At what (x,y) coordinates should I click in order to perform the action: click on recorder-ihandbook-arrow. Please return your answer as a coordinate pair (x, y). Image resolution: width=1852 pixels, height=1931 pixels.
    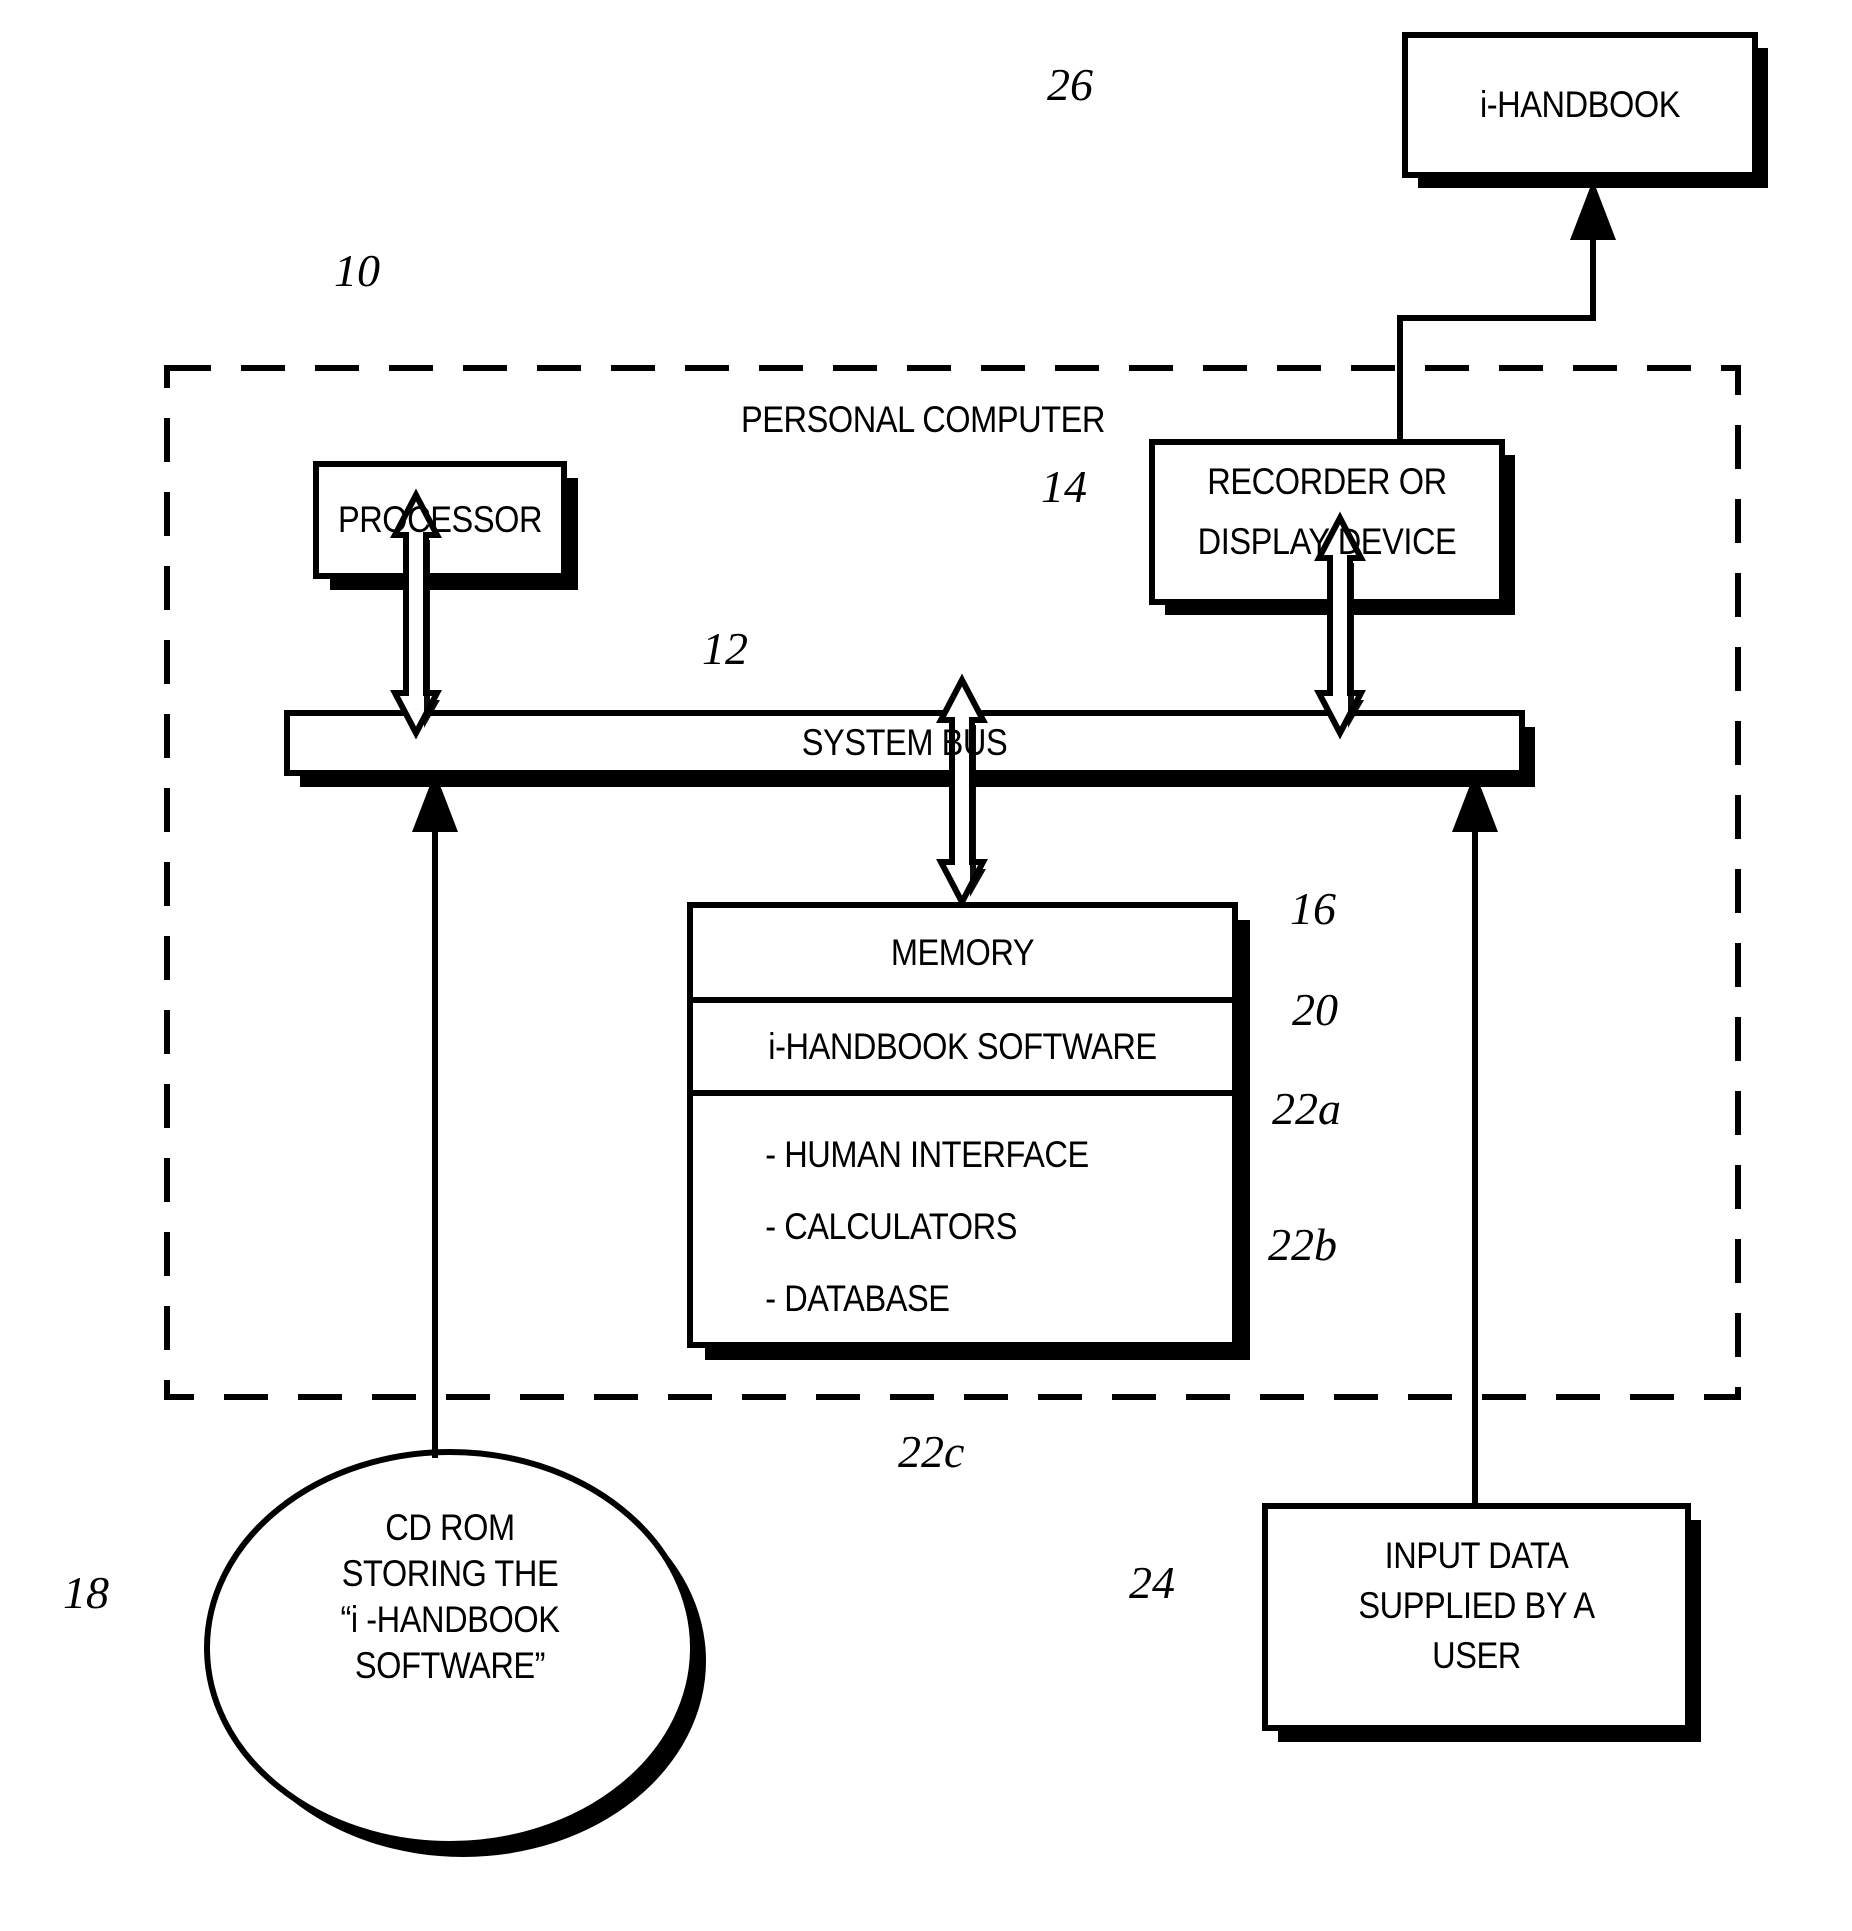
    Looking at the image, I should click on (1506, 311).